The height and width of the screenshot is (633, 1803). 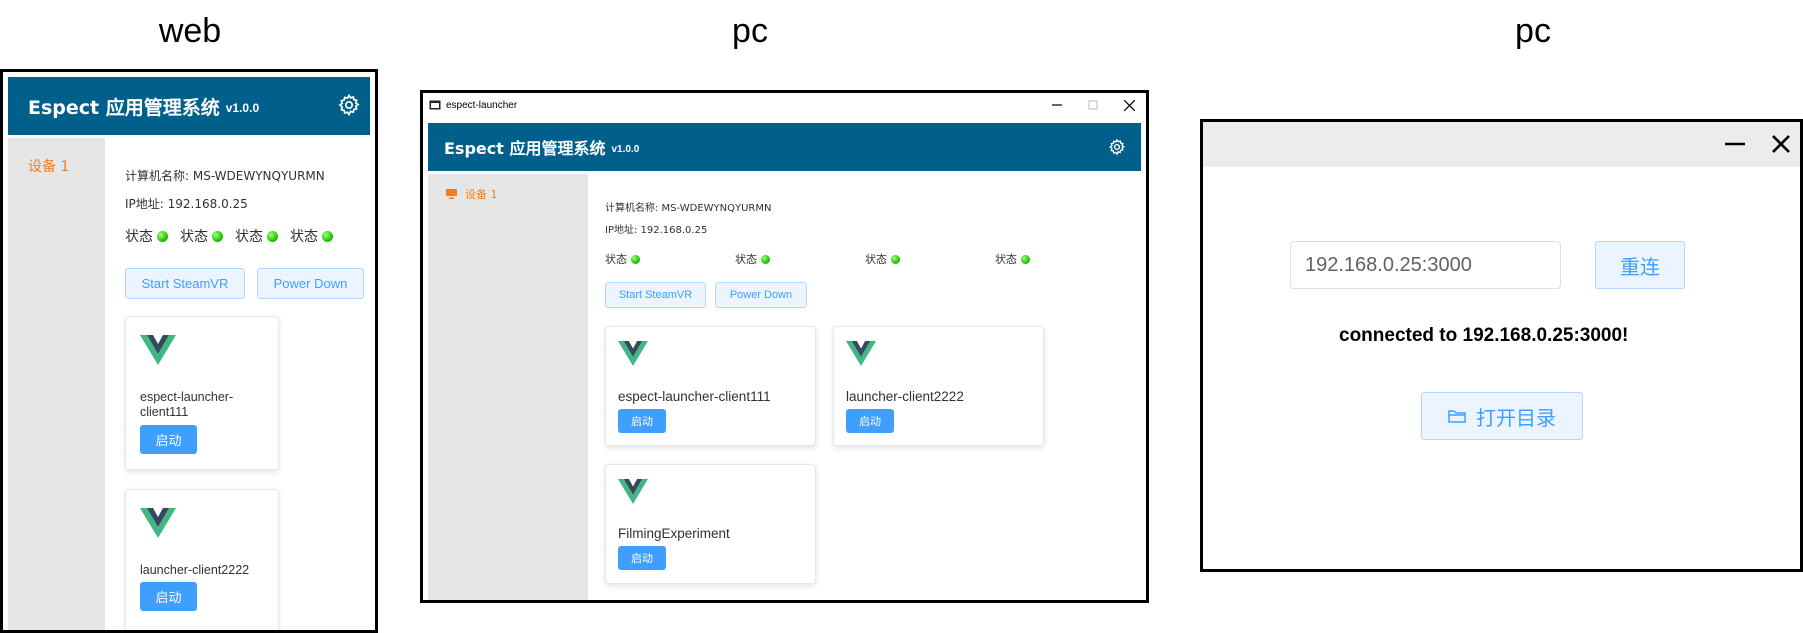 What do you see at coordinates (1533, 31) in the screenshot?
I see `caption-pc-2: pc` at bounding box center [1533, 31].